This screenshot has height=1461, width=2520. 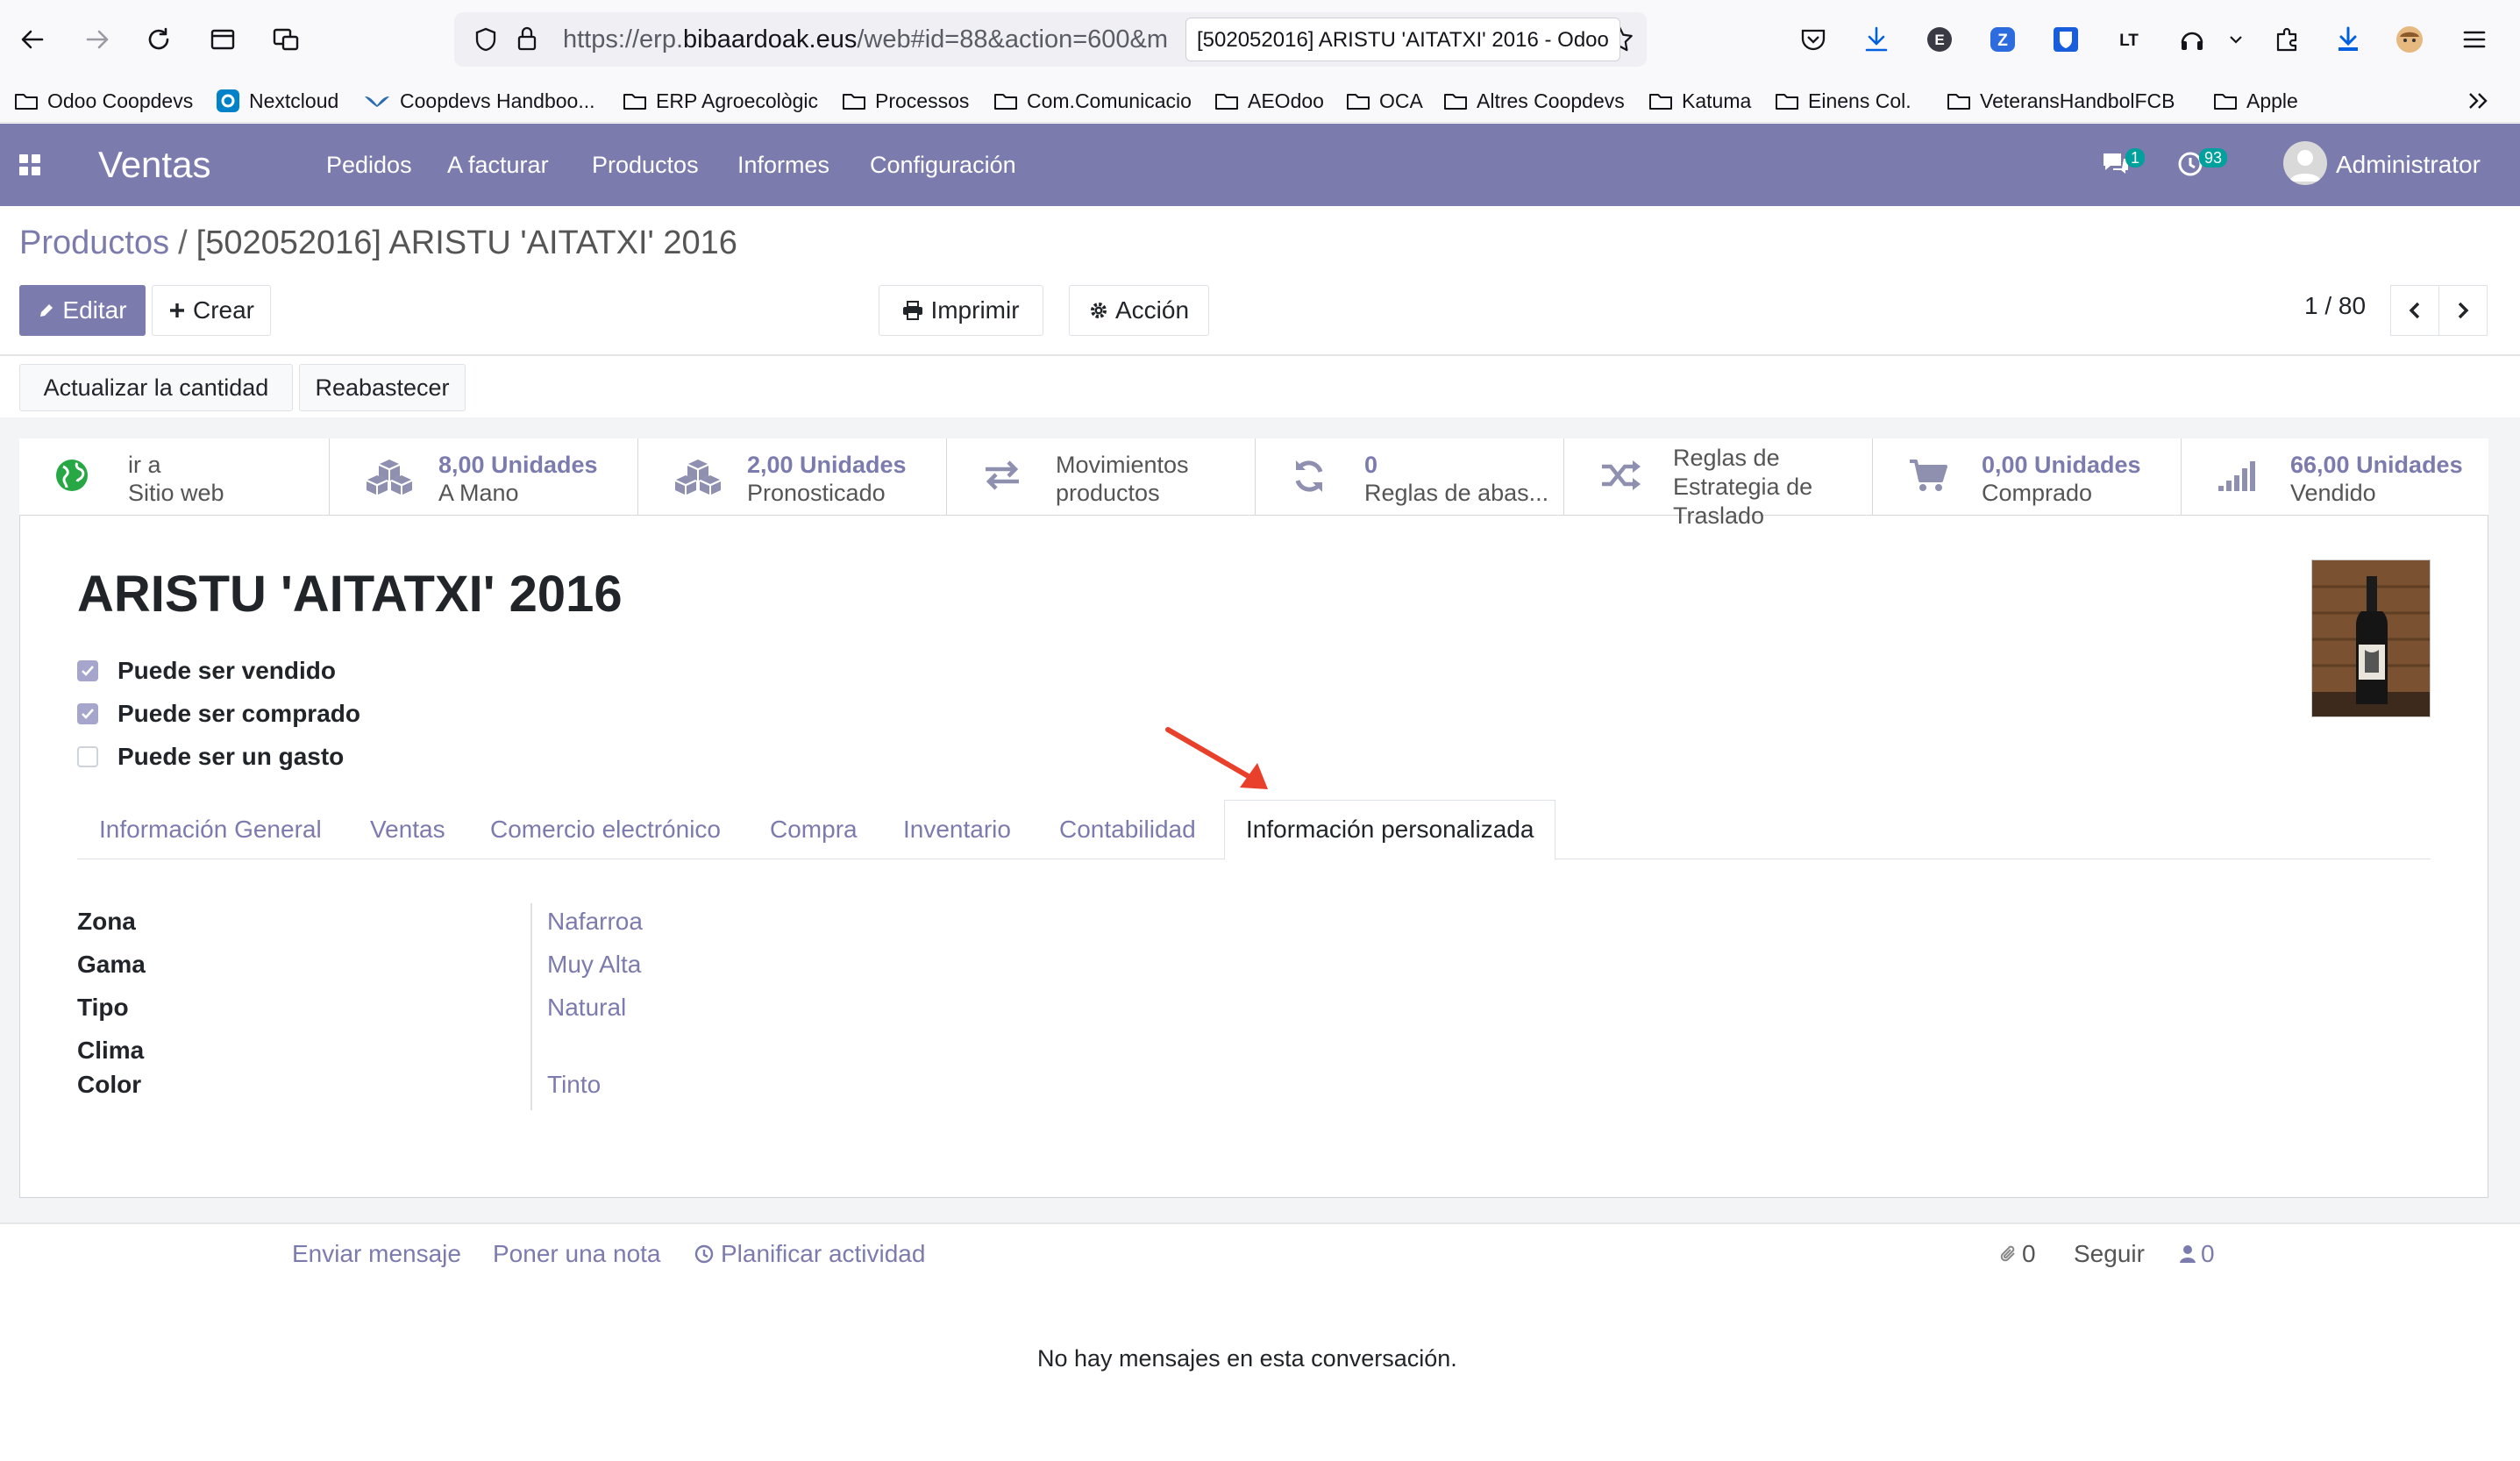 What do you see at coordinates (223, 39) in the screenshot?
I see `sidebar-button` at bounding box center [223, 39].